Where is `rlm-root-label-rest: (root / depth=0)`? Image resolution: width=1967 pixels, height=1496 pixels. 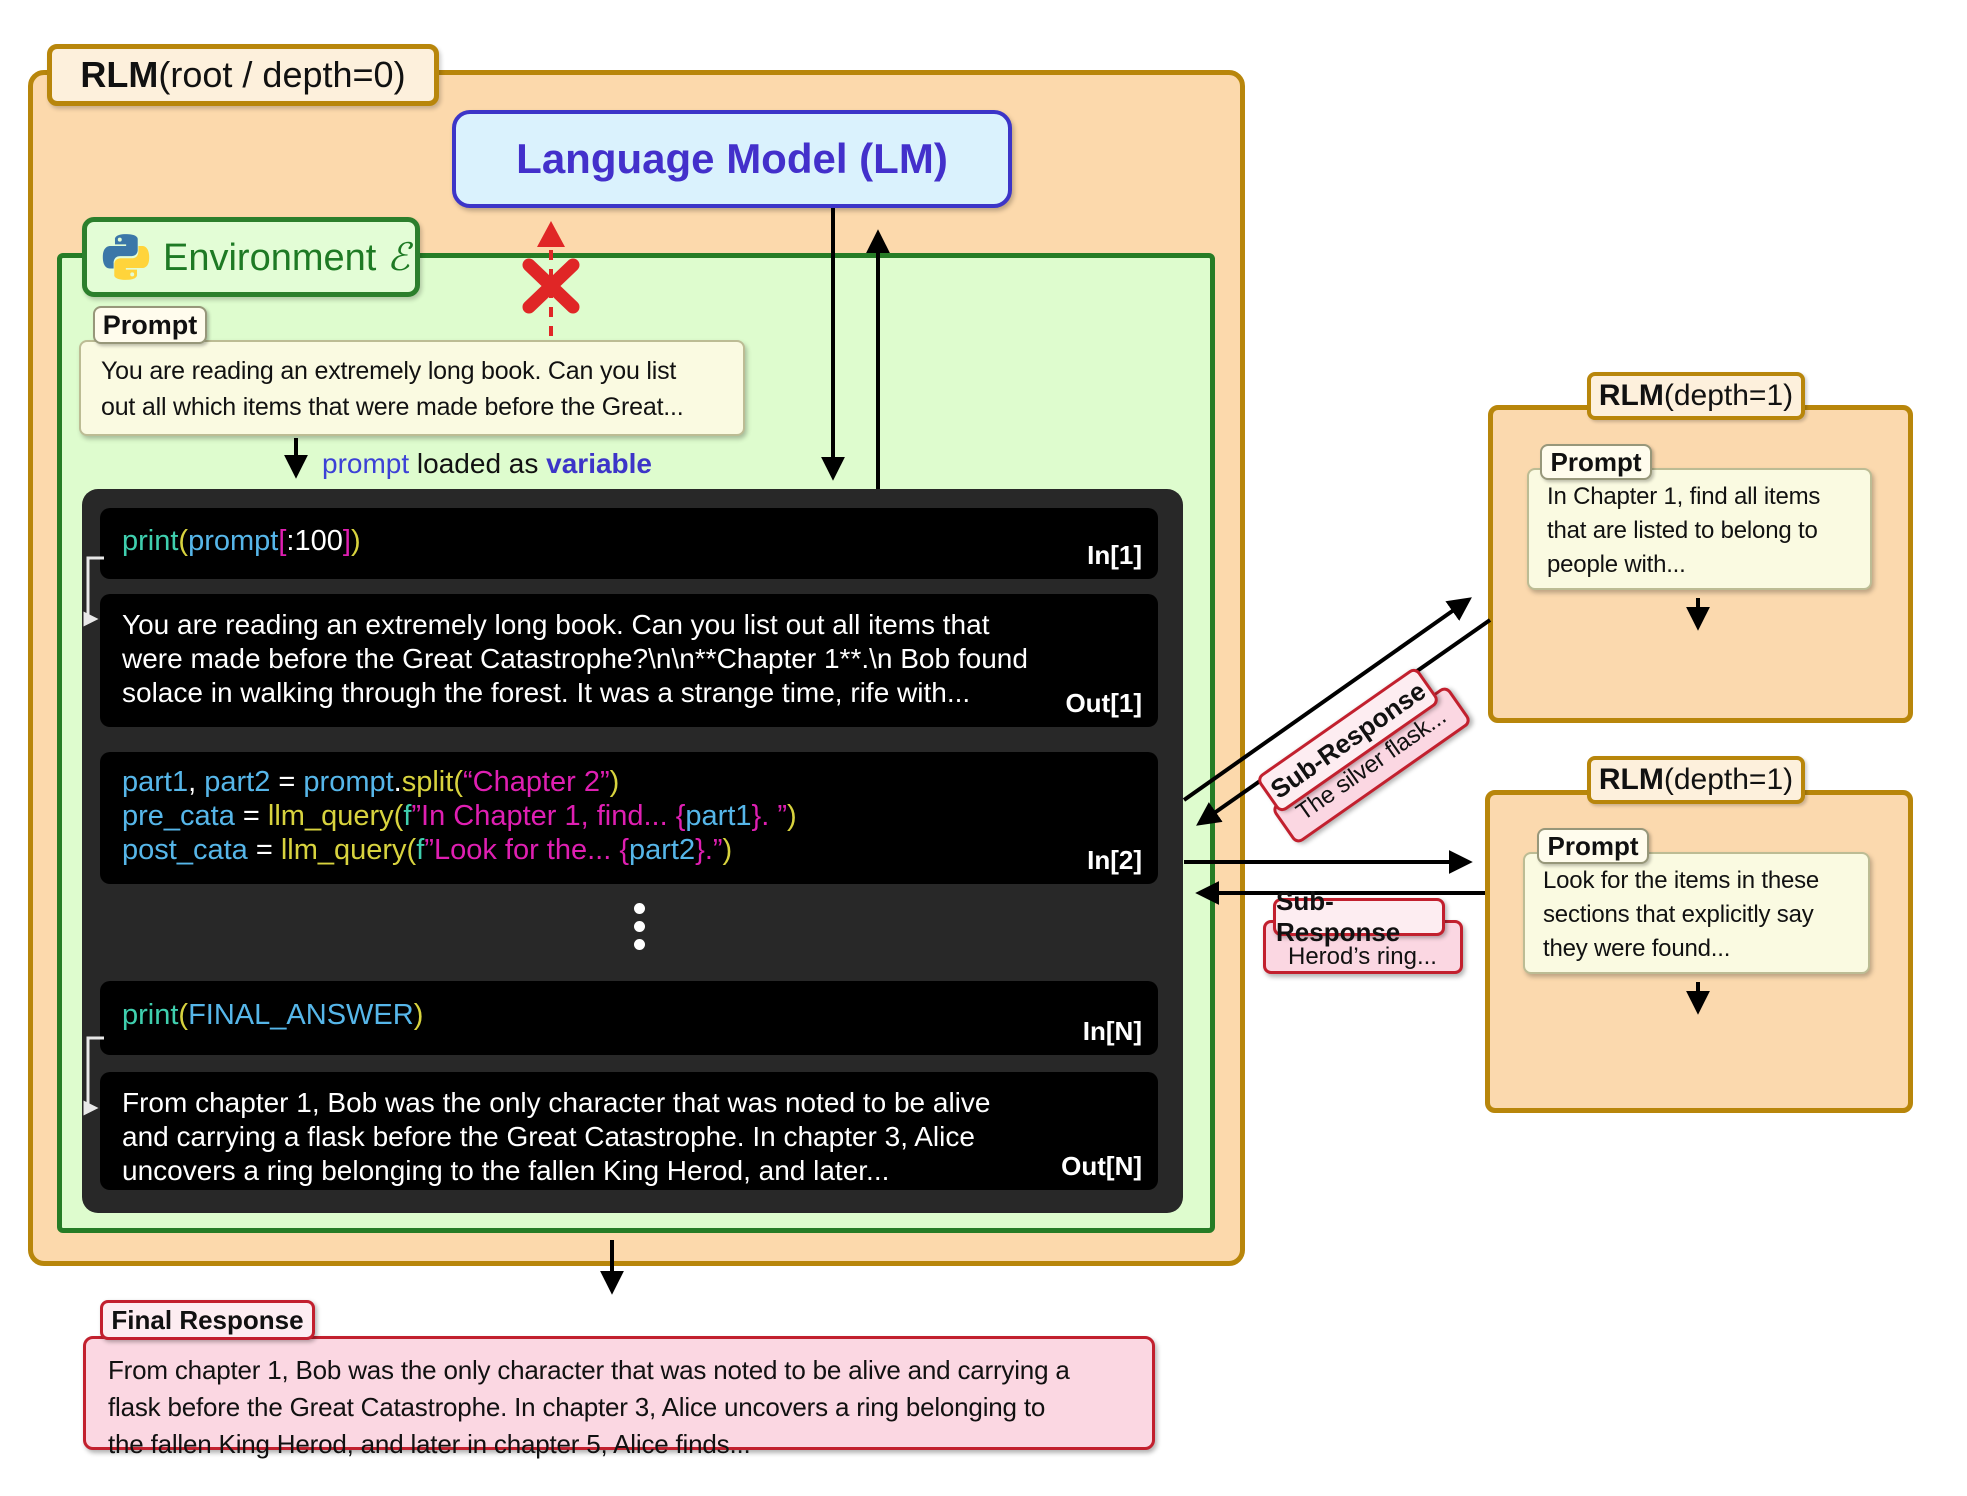 rlm-root-label-rest: (root / depth=0) is located at coordinates (282, 74).